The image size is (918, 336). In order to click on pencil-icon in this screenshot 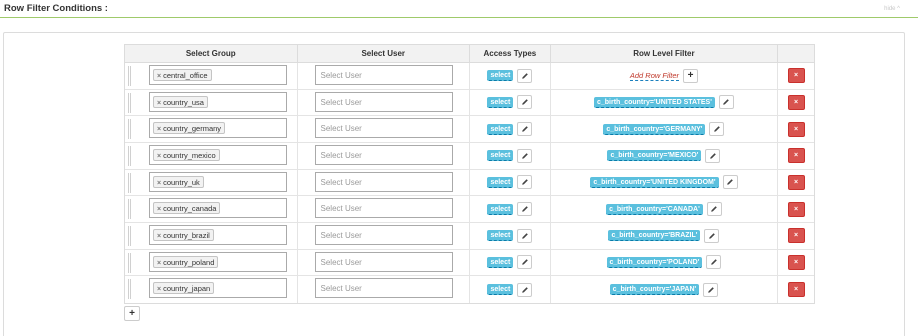, I will do `click(710, 289)`.